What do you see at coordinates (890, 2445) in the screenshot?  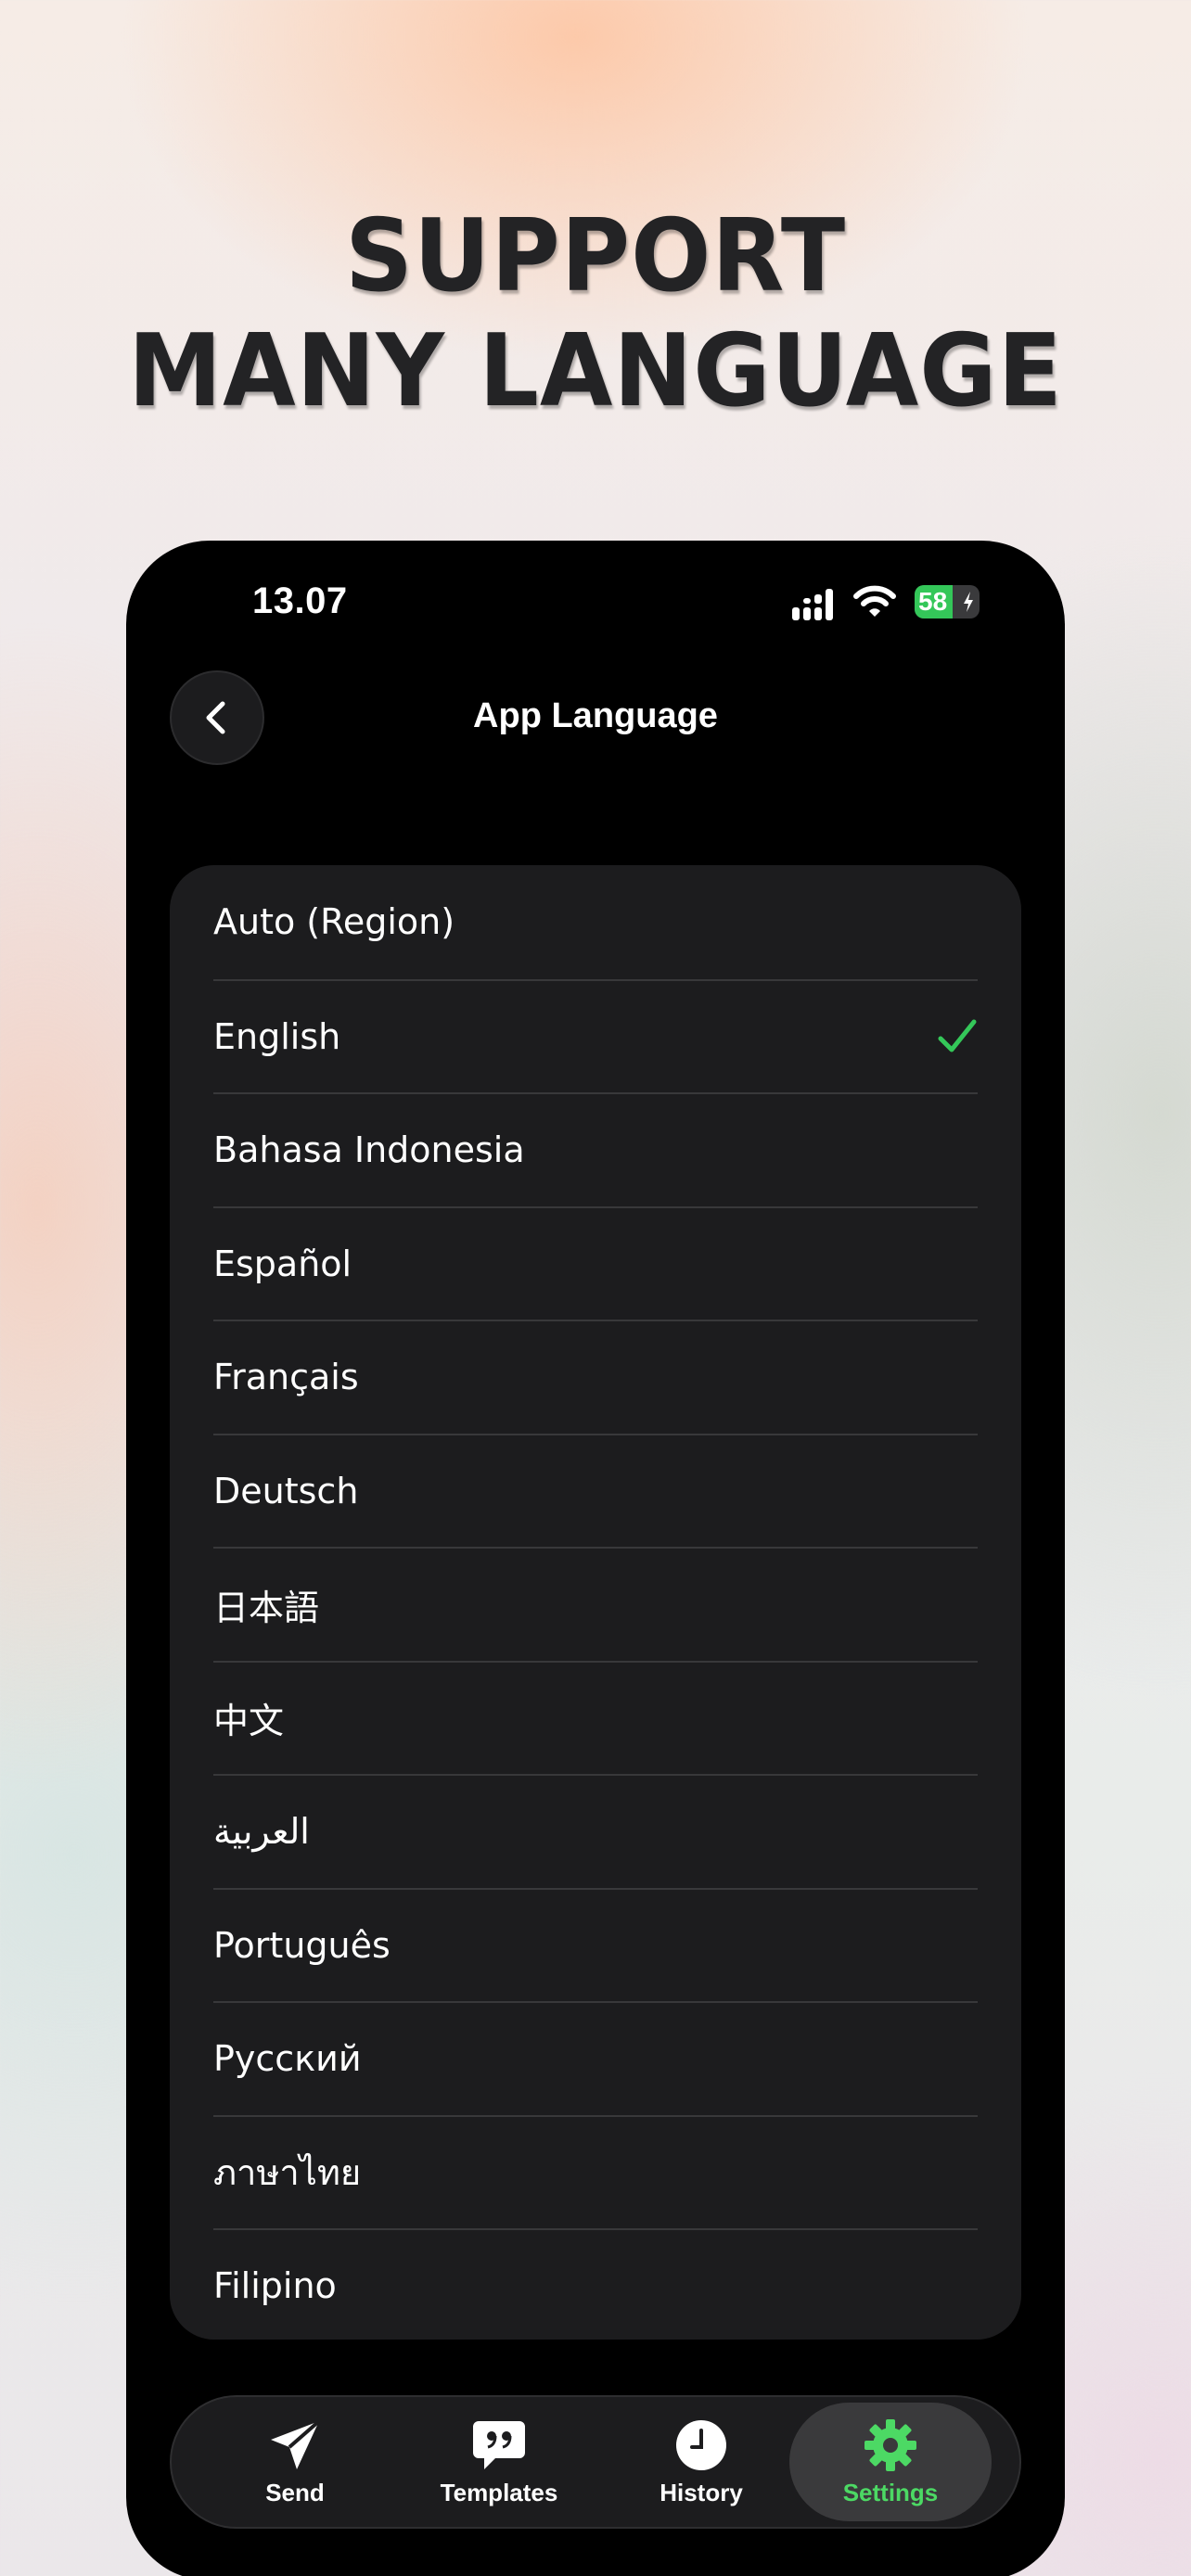 I see `gear-icon` at bounding box center [890, 2445].